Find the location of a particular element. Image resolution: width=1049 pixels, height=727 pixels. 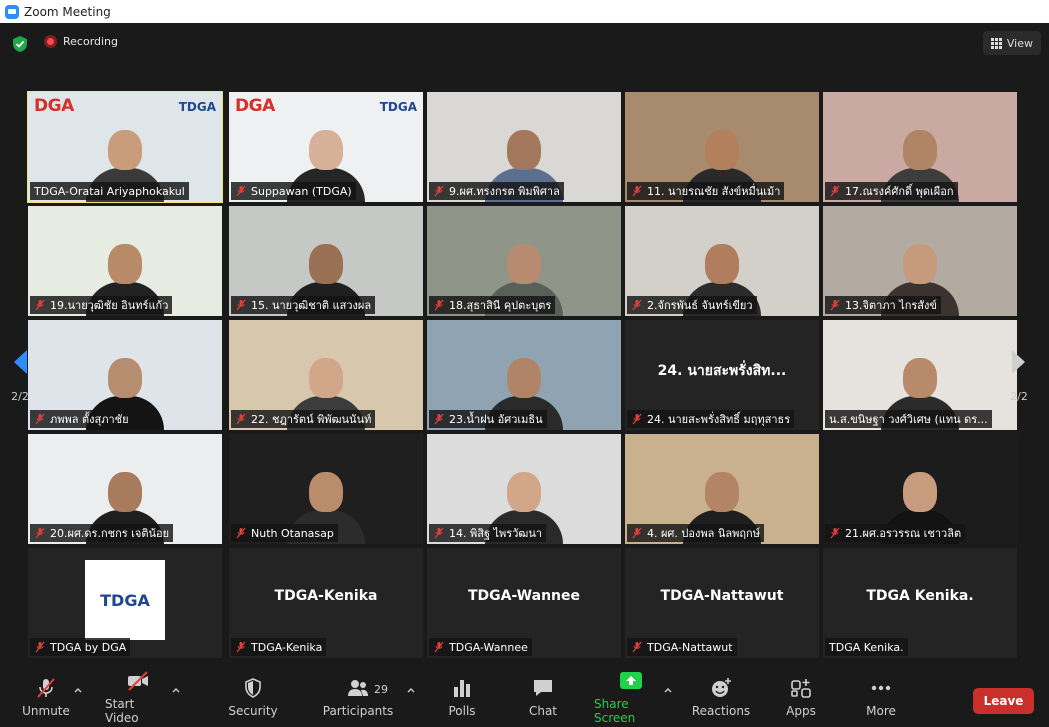

participant-tile: 23.น้ำฝน อัศวเมธิน is located at coordinates (524, 375).